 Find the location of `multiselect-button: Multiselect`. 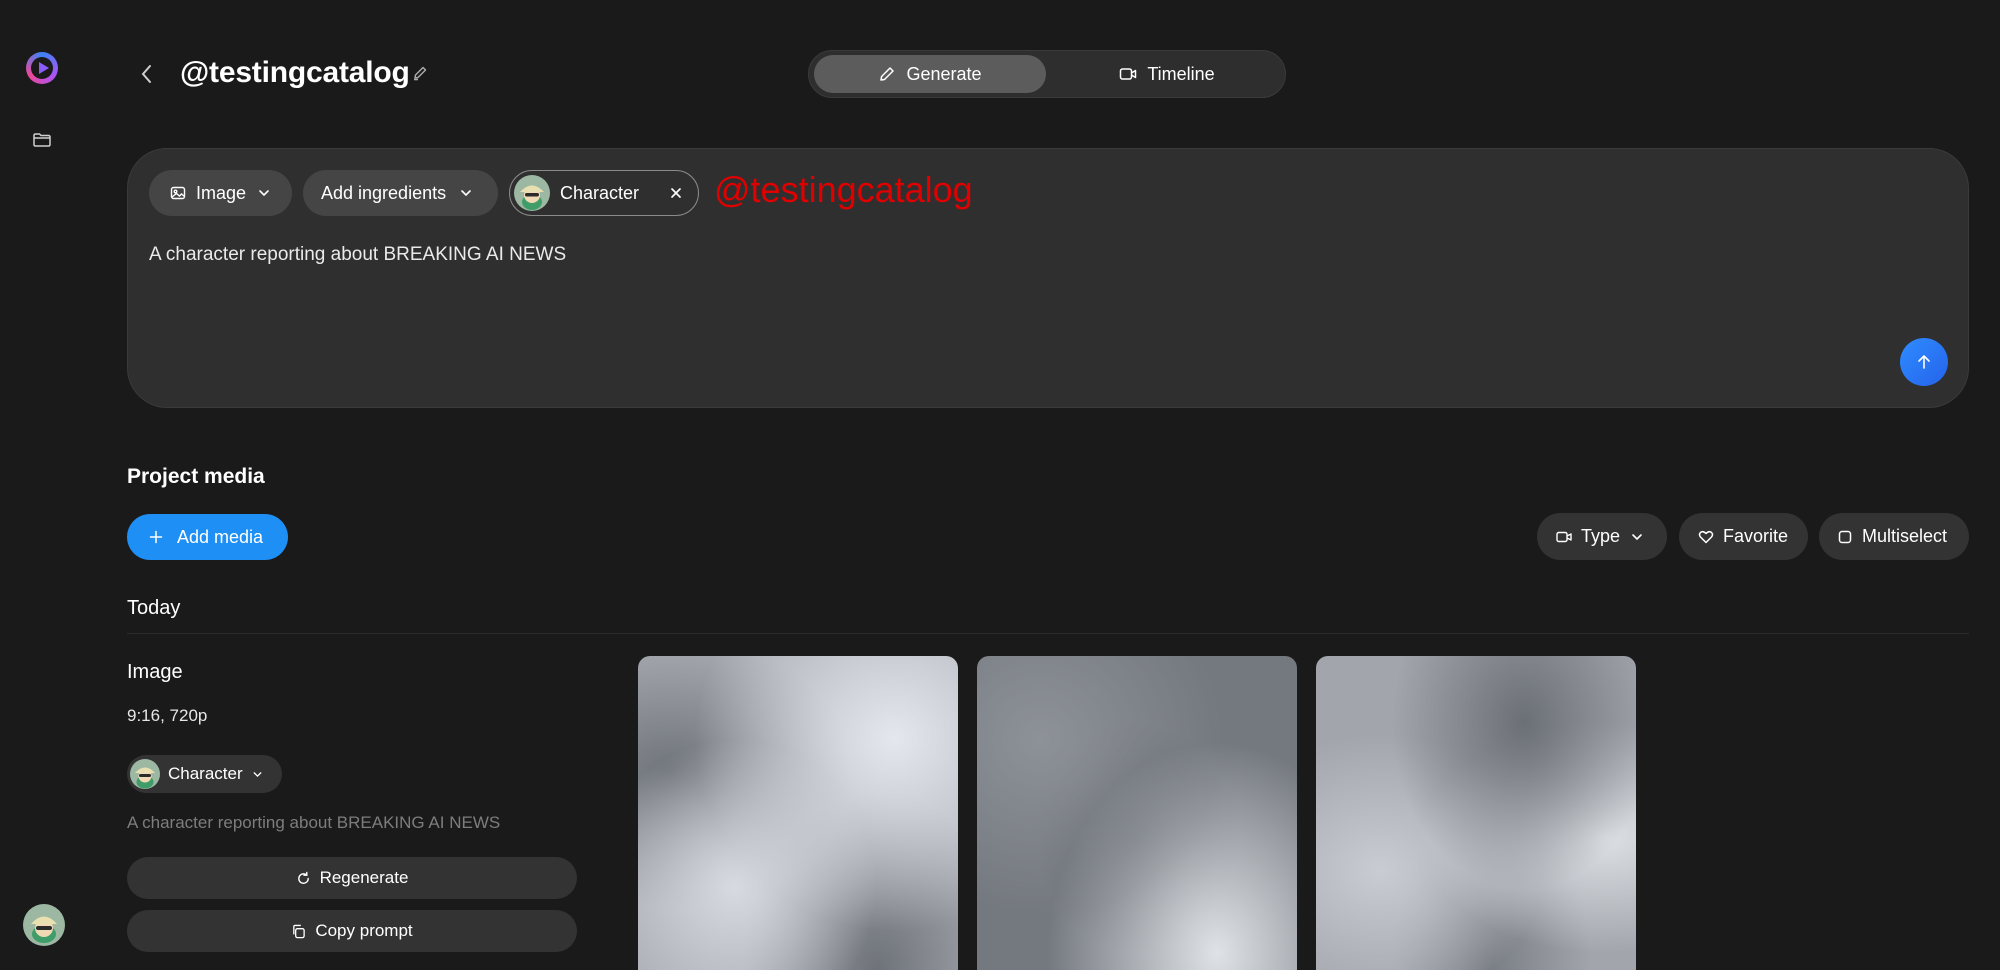

multiselect-button: Multiselect is located at coordinates (1894, 536).